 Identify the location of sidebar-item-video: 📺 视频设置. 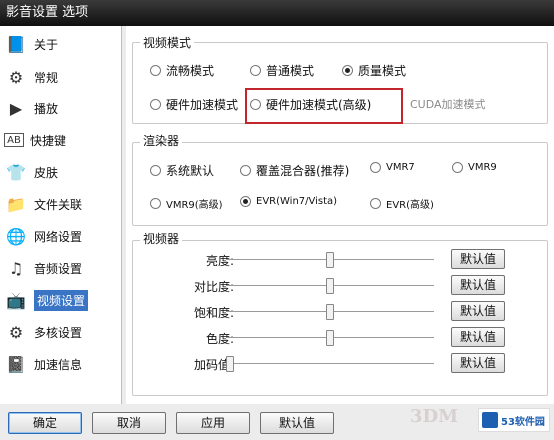
(61, 300).